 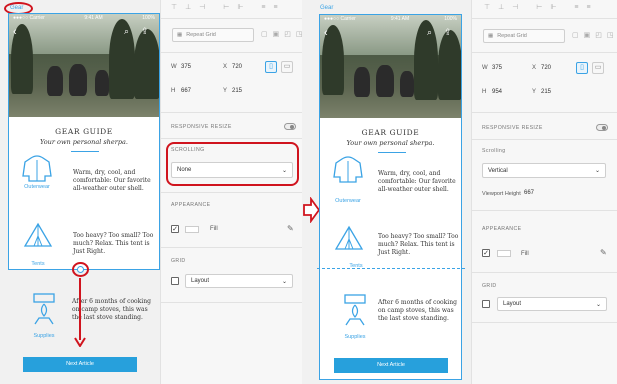 I want to click on responsive-resize-label: RESPONSIVE RESIZE, so click(x=201, y=127).